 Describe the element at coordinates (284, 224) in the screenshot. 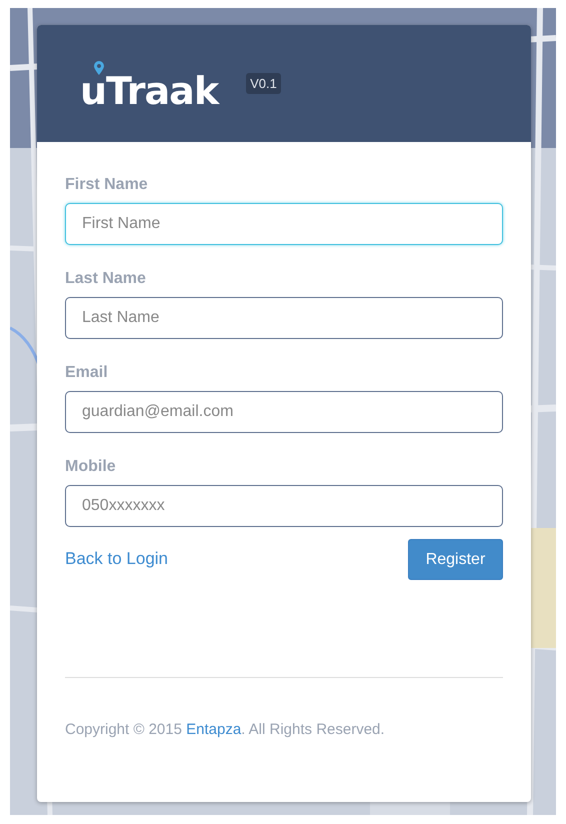

I see `input-field: First Name` at that location.